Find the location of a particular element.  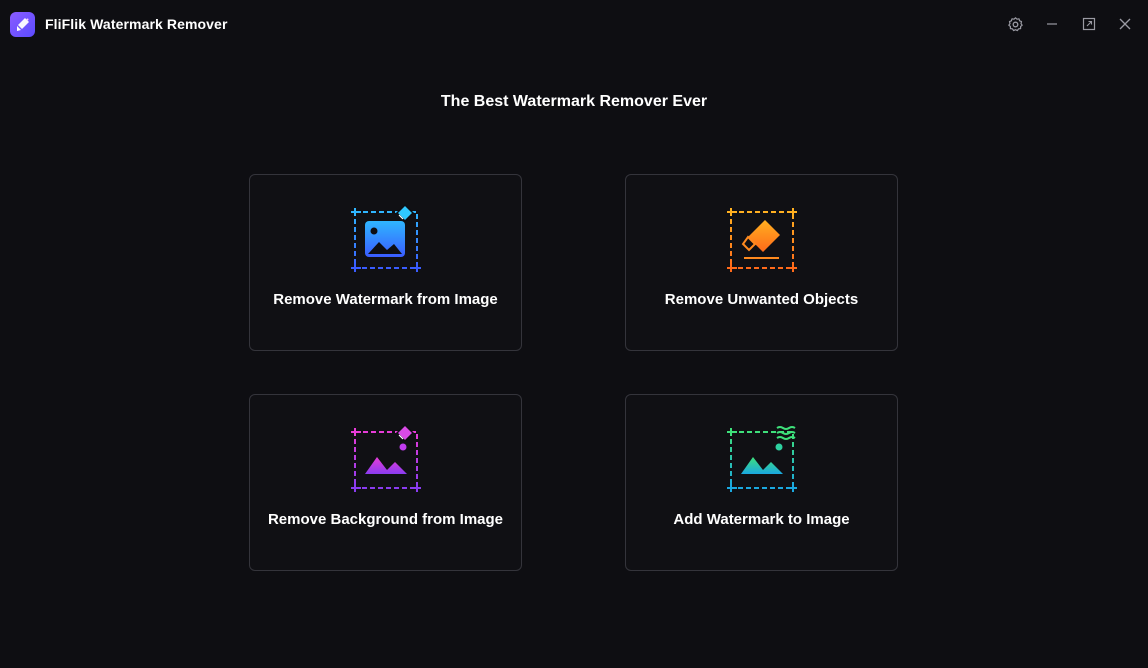

minimize-button is located at coordinates (1052, 24).